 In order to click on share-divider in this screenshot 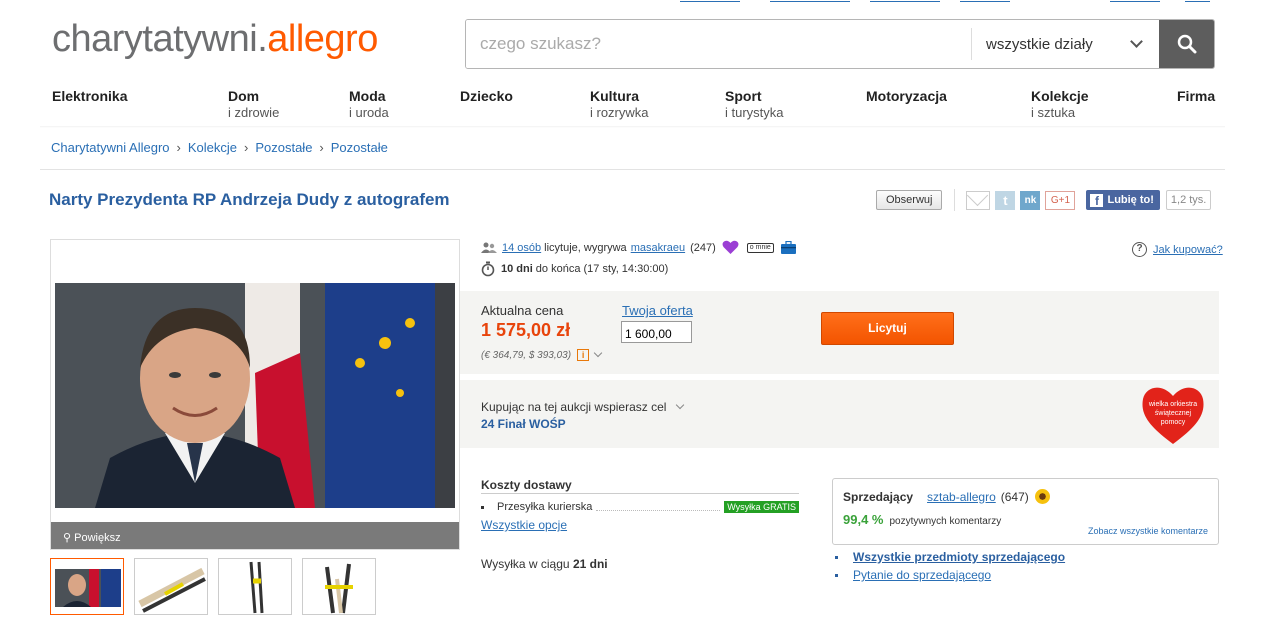, I will do `click(955, 200)`.